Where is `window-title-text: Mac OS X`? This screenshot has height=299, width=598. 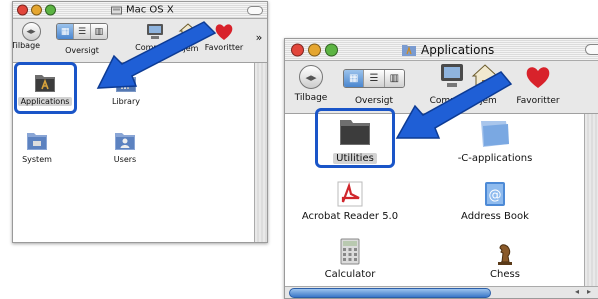 window-title-text: Mac OS X is located at coordinates (150, 10).